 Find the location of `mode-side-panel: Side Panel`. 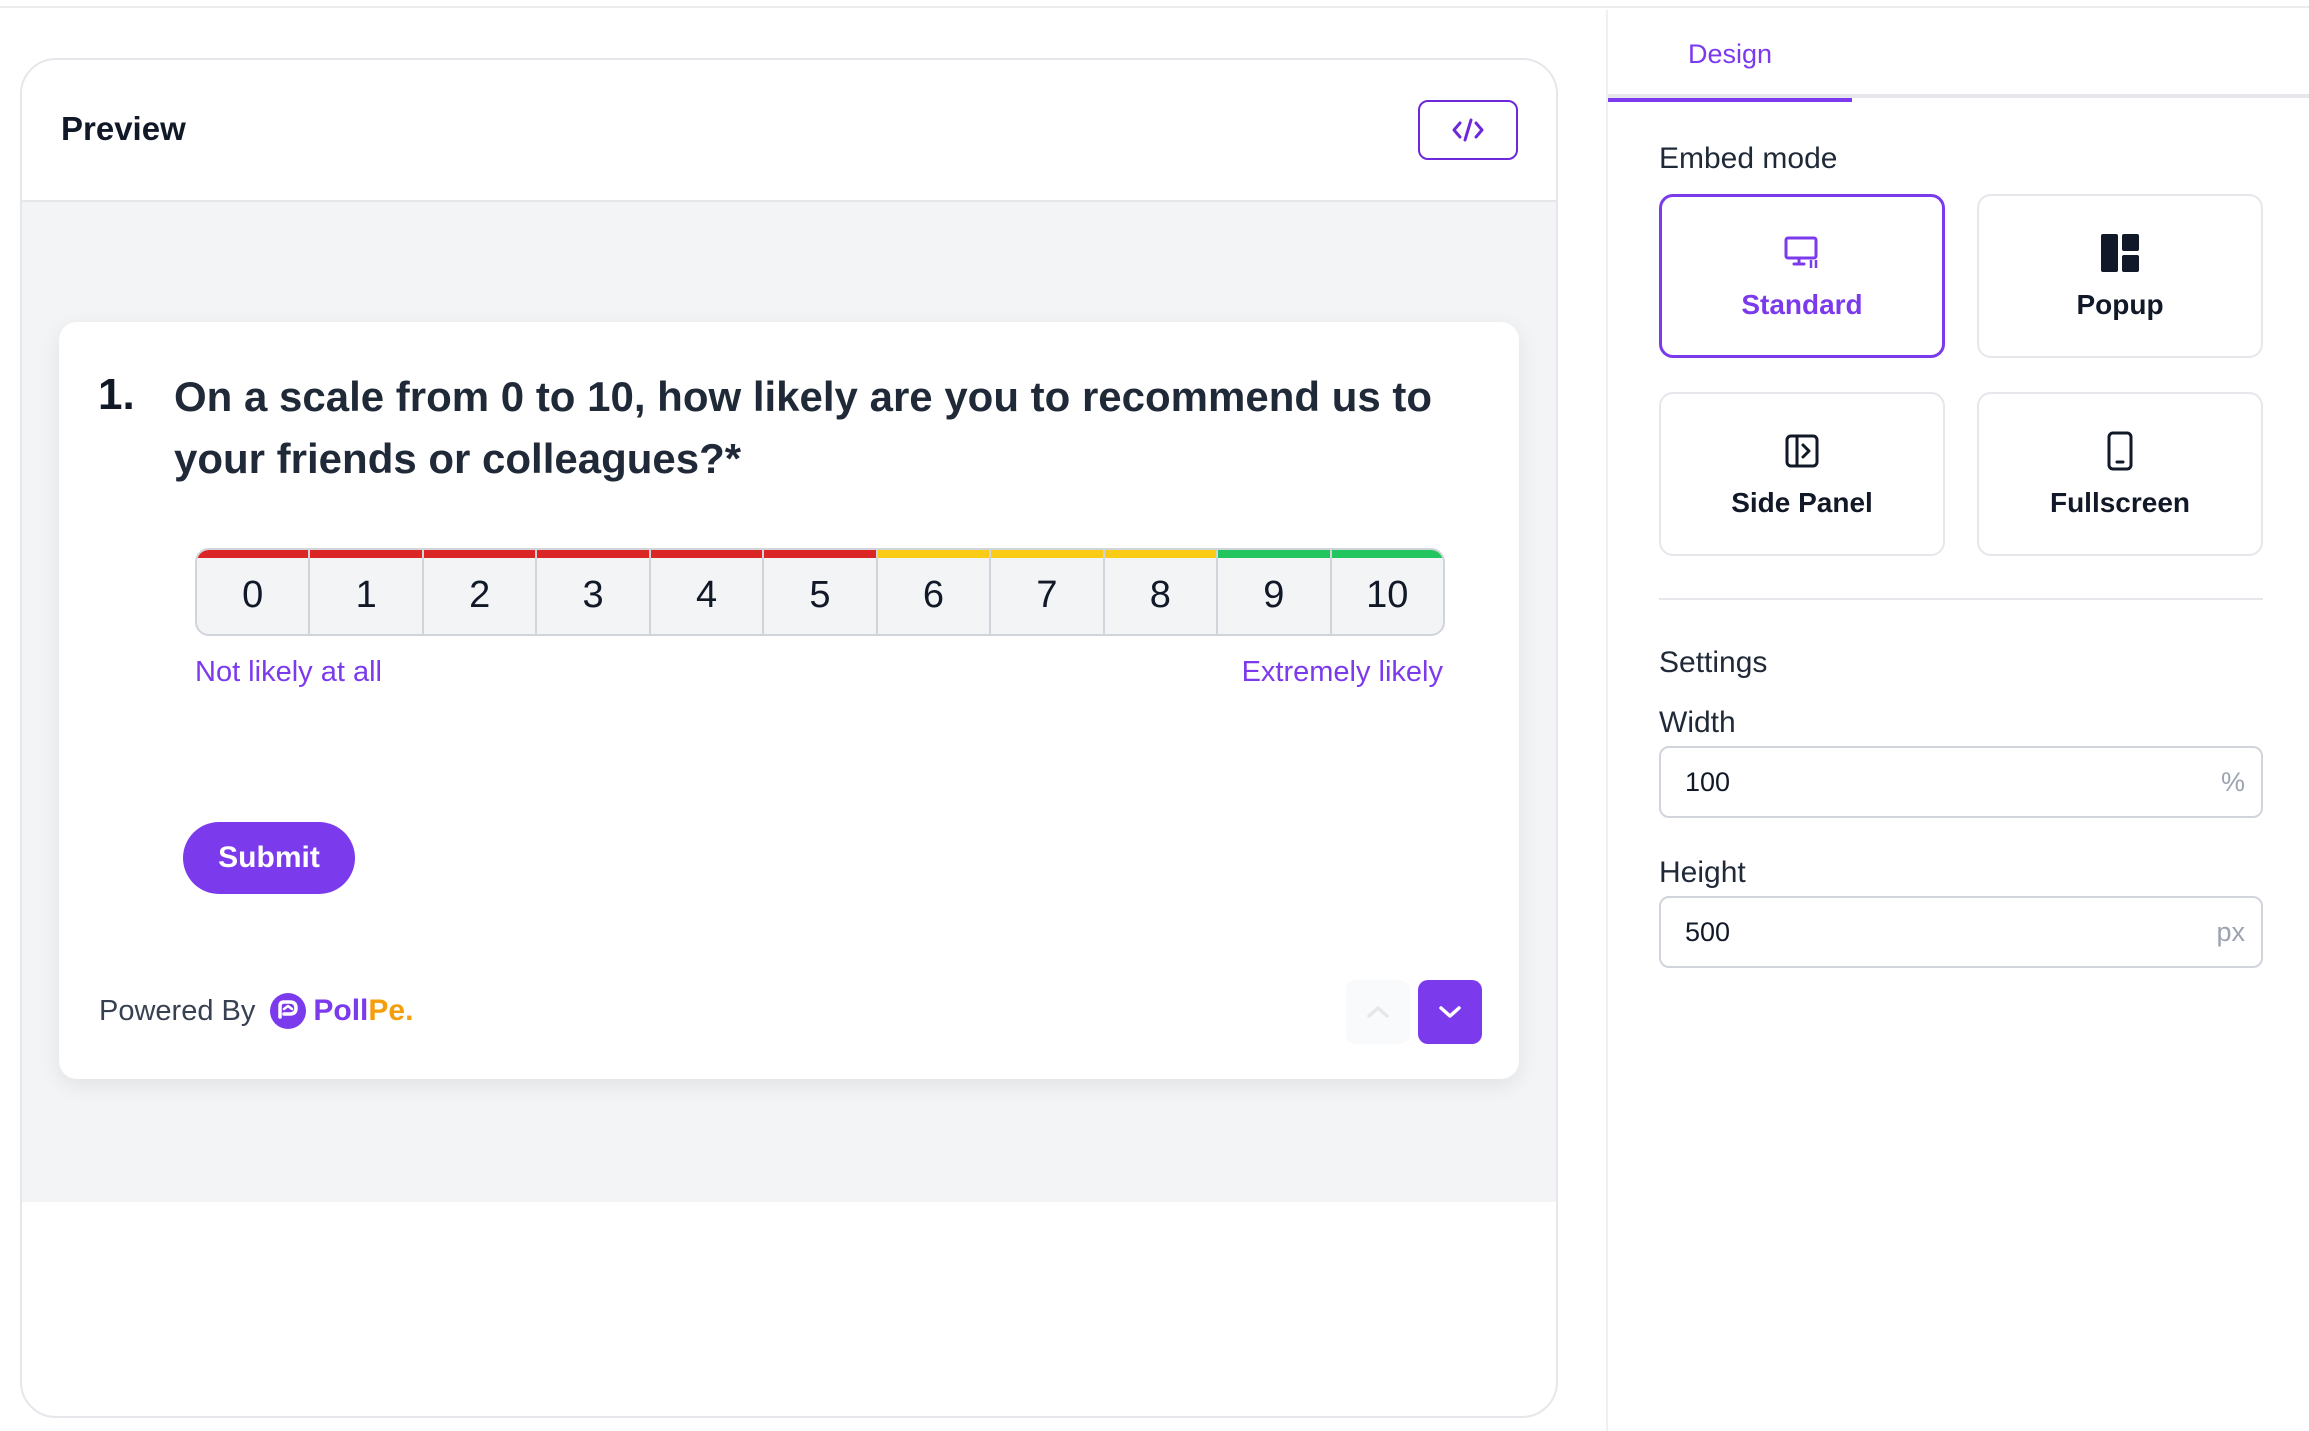

mode-side-panel: Side Panel is located at coordinates (1802, 474).